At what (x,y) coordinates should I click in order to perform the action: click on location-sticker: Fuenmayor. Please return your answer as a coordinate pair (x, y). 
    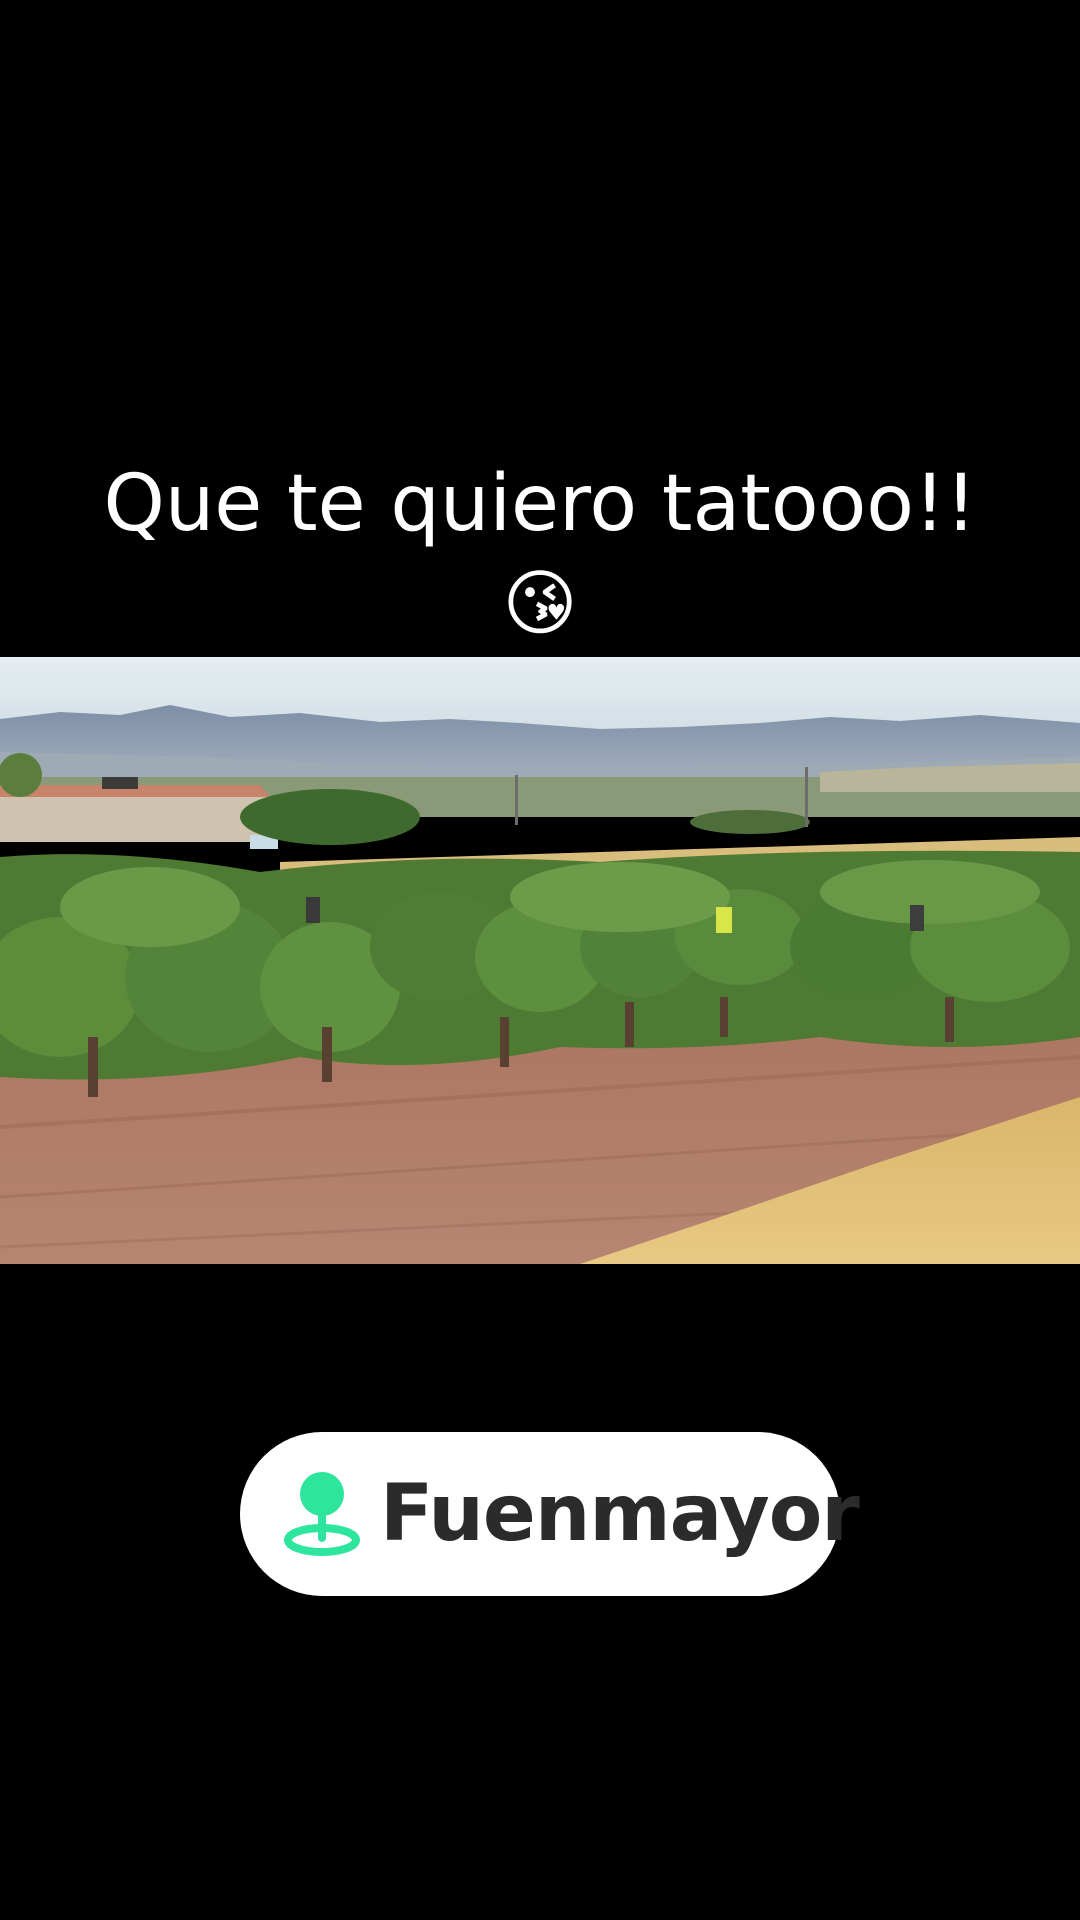
    Looking at the image, I should click on (550, 1514).